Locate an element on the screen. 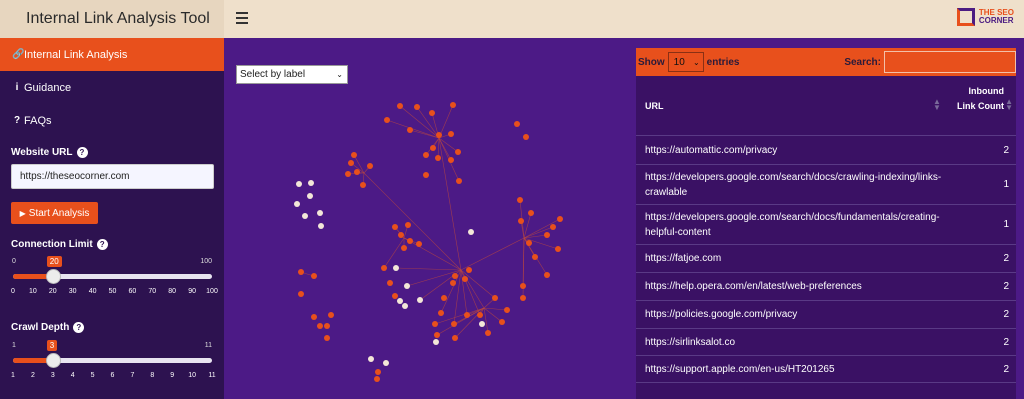 The width and height of the screenshot is (1024, 399). search-input is located at coordinates (950, 62).